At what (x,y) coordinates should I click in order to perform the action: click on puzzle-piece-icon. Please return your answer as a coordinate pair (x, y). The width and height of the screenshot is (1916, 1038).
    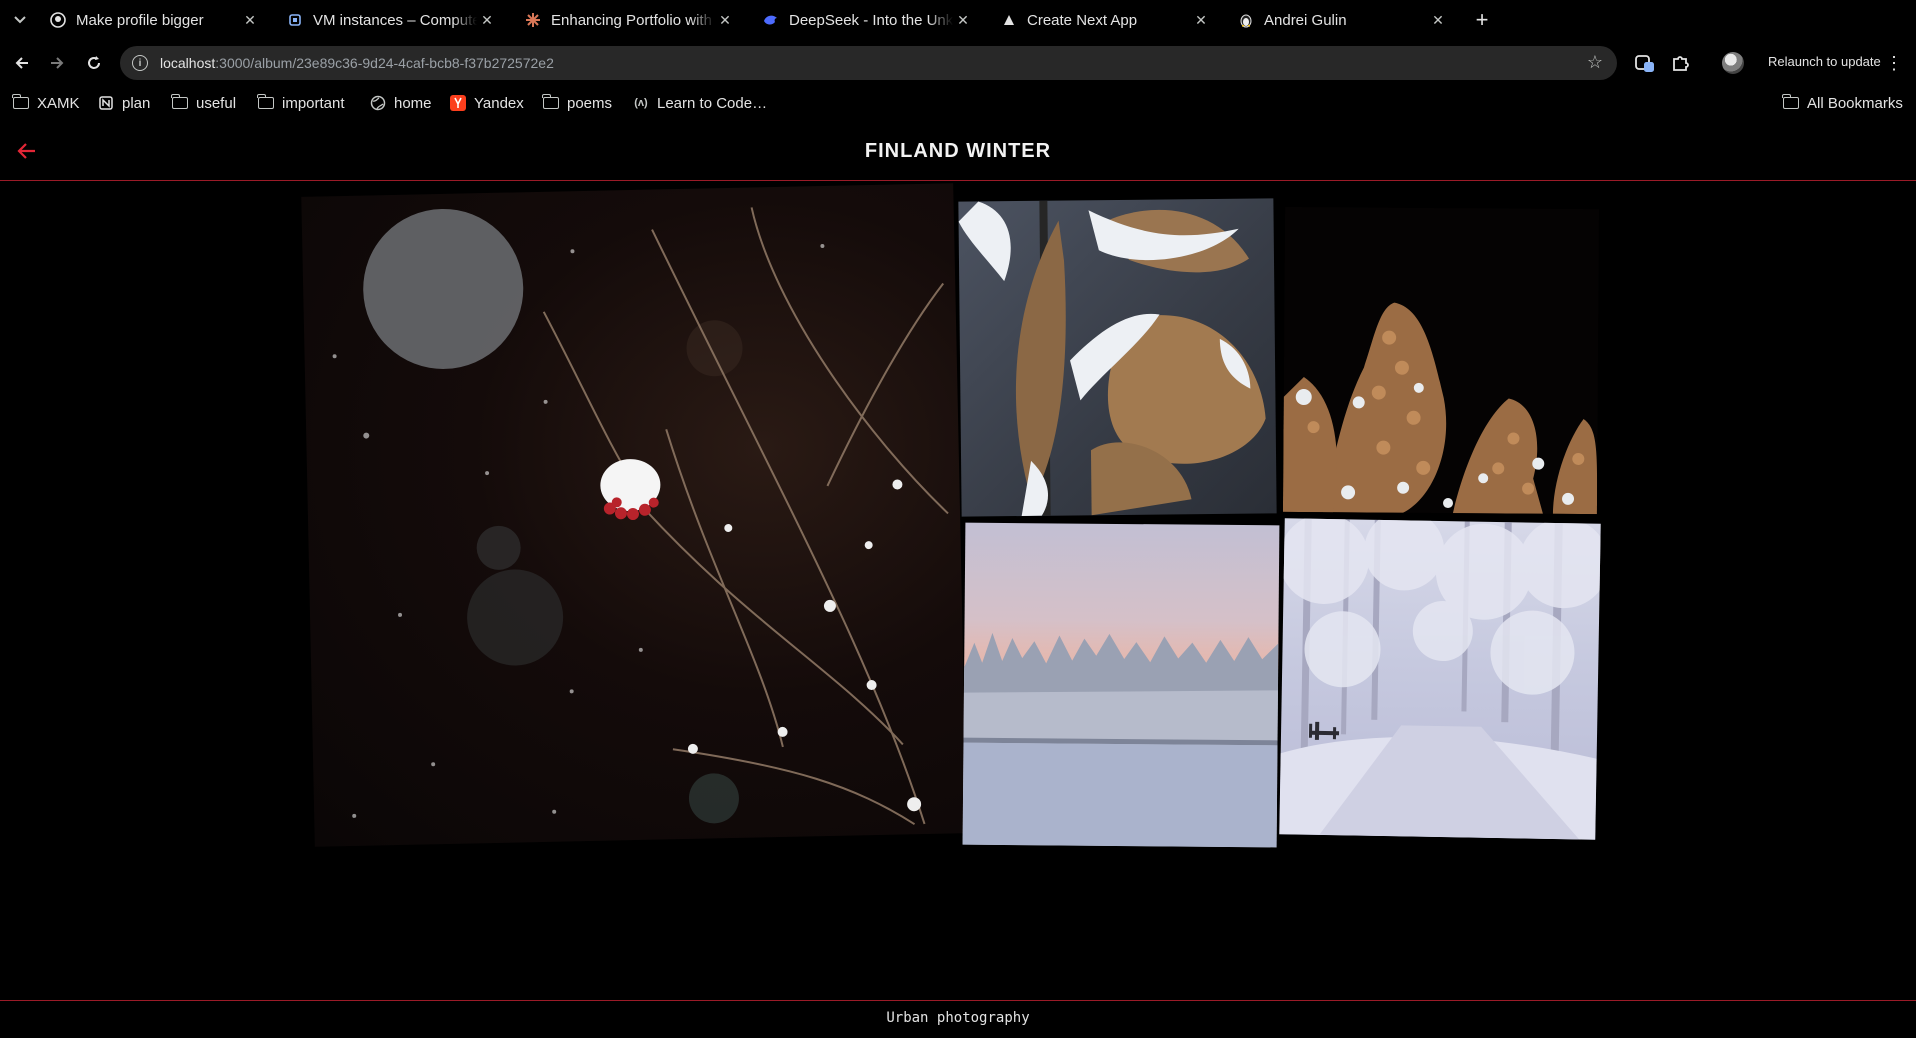
    Looking at the image, I should click on (1681, 63).